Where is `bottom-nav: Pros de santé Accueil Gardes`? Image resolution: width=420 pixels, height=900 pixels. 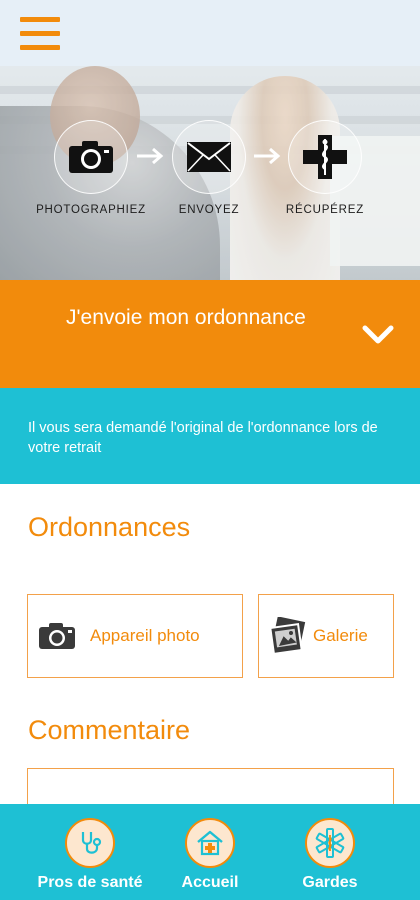
bottom-nav: Pros de santé Accueil Gardes is located at coordinates (210, 852).